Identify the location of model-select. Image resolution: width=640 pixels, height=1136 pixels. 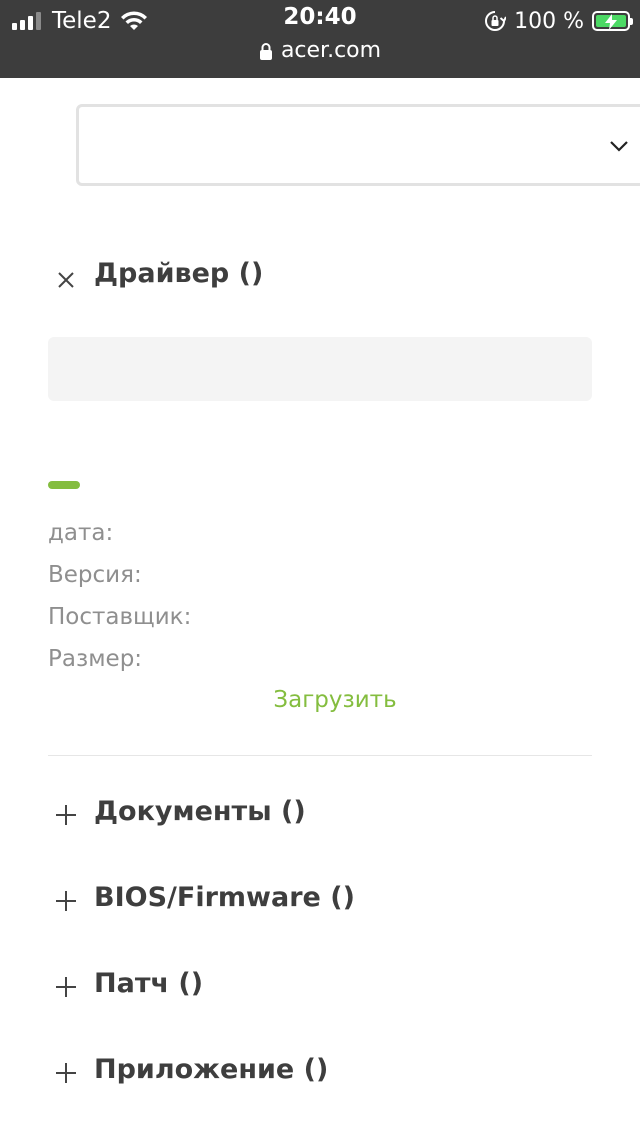
(358, 145).